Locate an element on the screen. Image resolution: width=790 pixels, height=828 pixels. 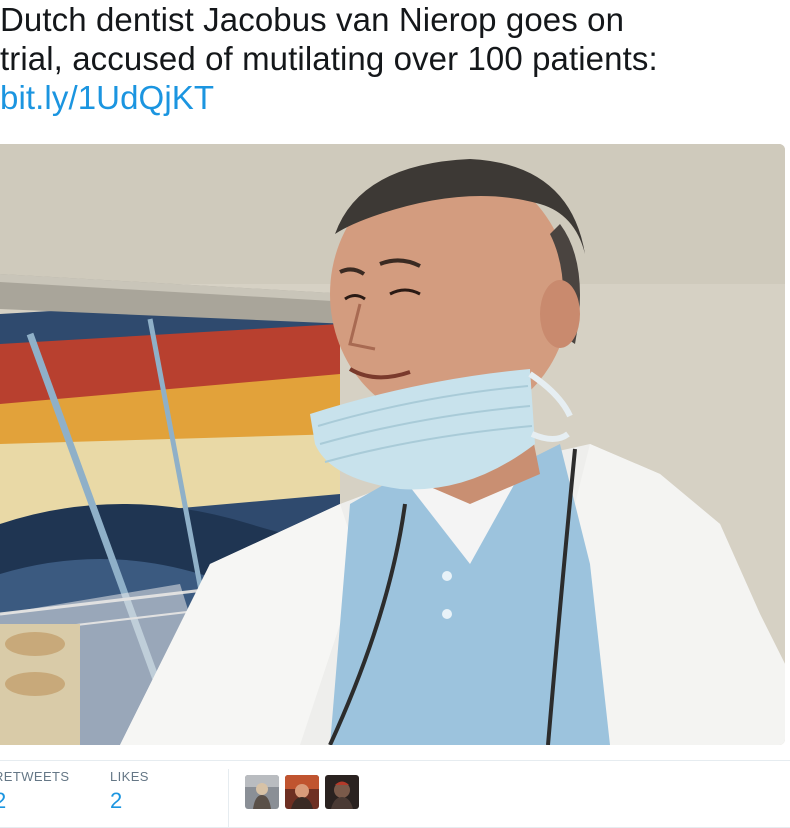
likes-stat: LIKES 2 is located at coordinates (129, 791).